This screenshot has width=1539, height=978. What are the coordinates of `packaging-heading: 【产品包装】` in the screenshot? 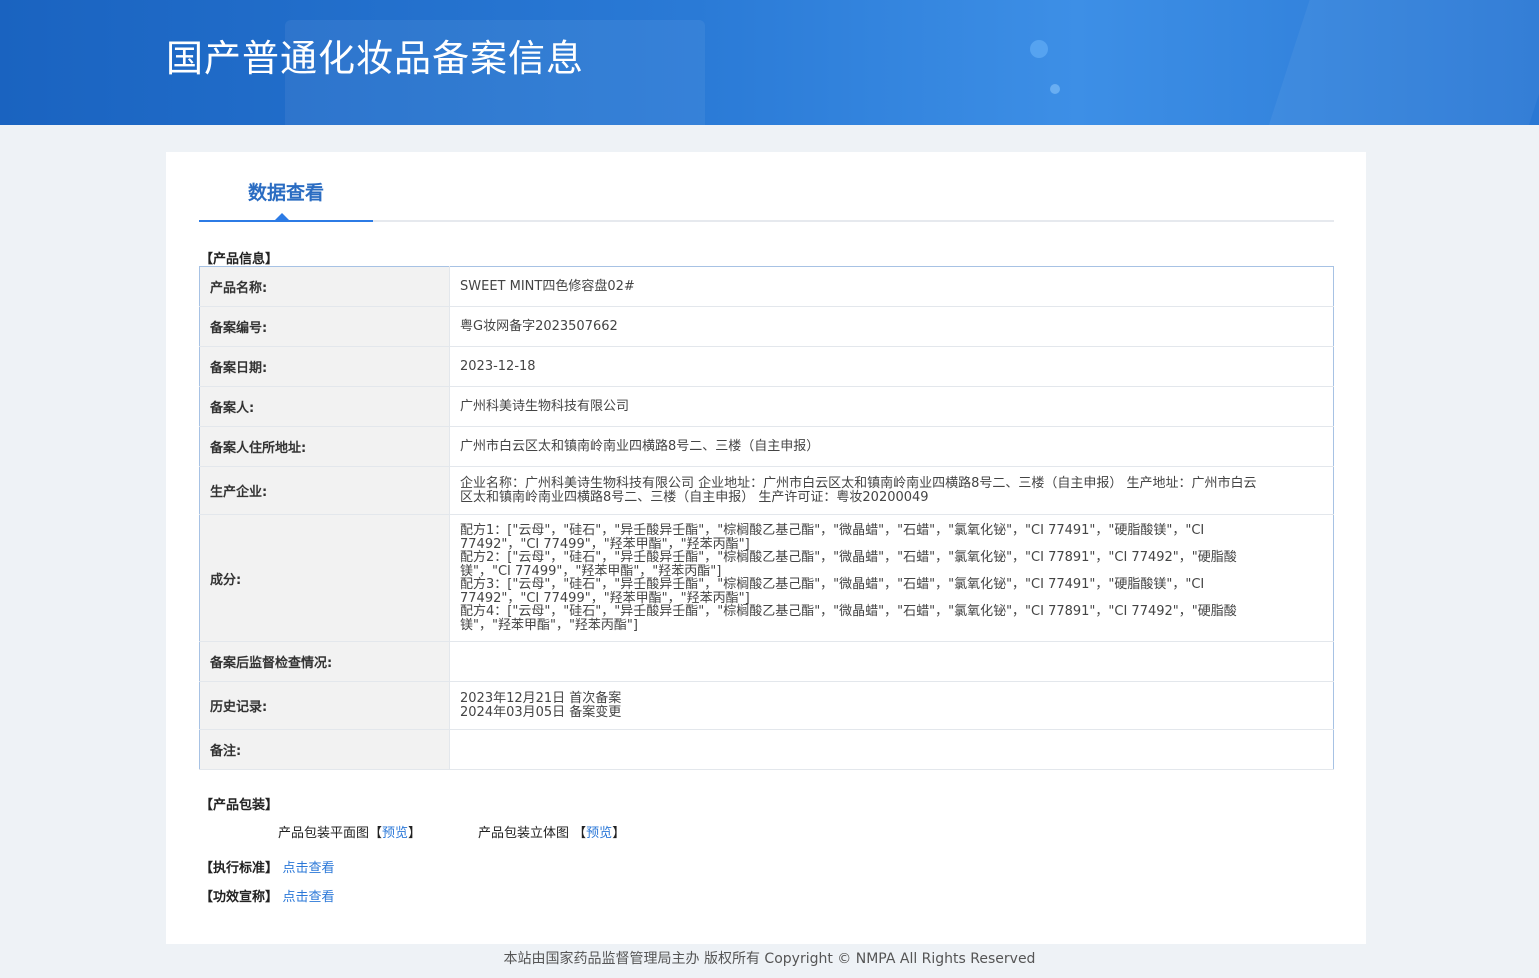 It's located at (239, 805).